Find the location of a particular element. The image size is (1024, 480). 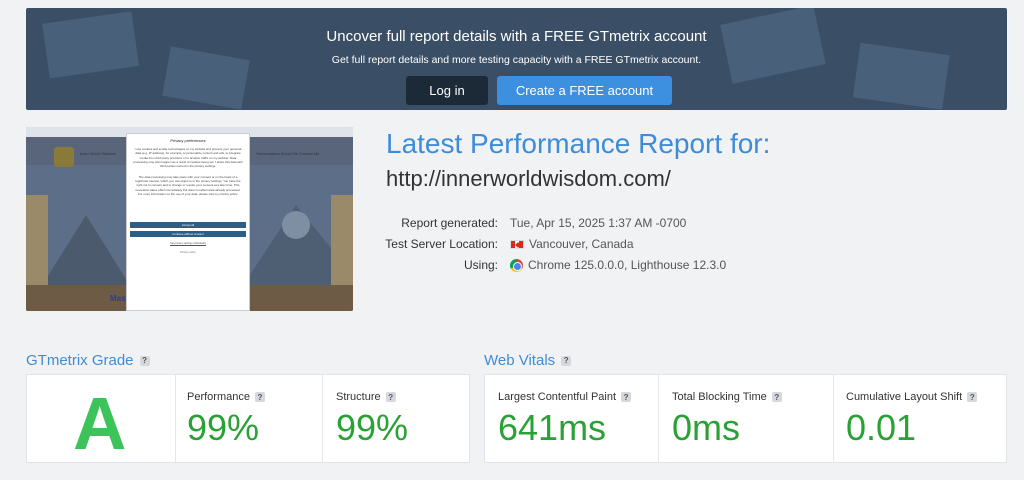

site-nav: Homemakers About Me Contact Me is located at coordinates (288, 153).